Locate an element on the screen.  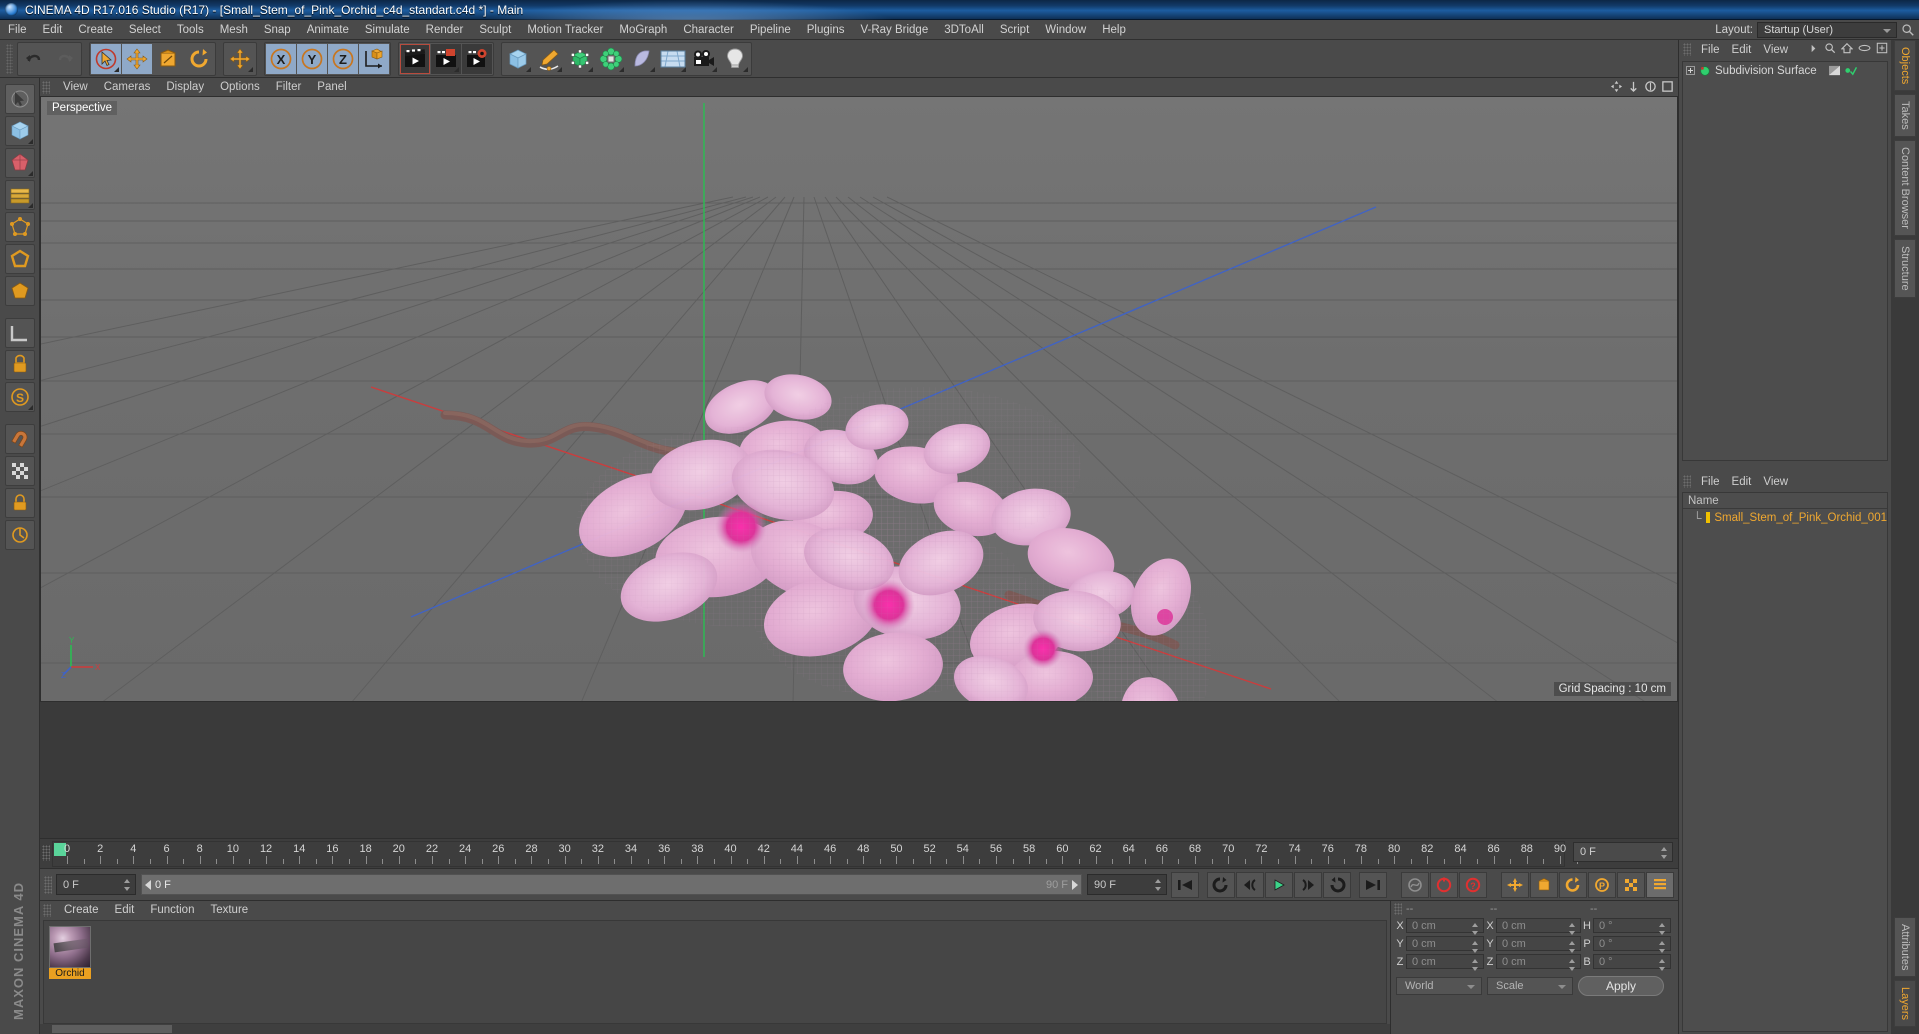
z-axis-lock-button: Z is located at coordinates (343, 58).